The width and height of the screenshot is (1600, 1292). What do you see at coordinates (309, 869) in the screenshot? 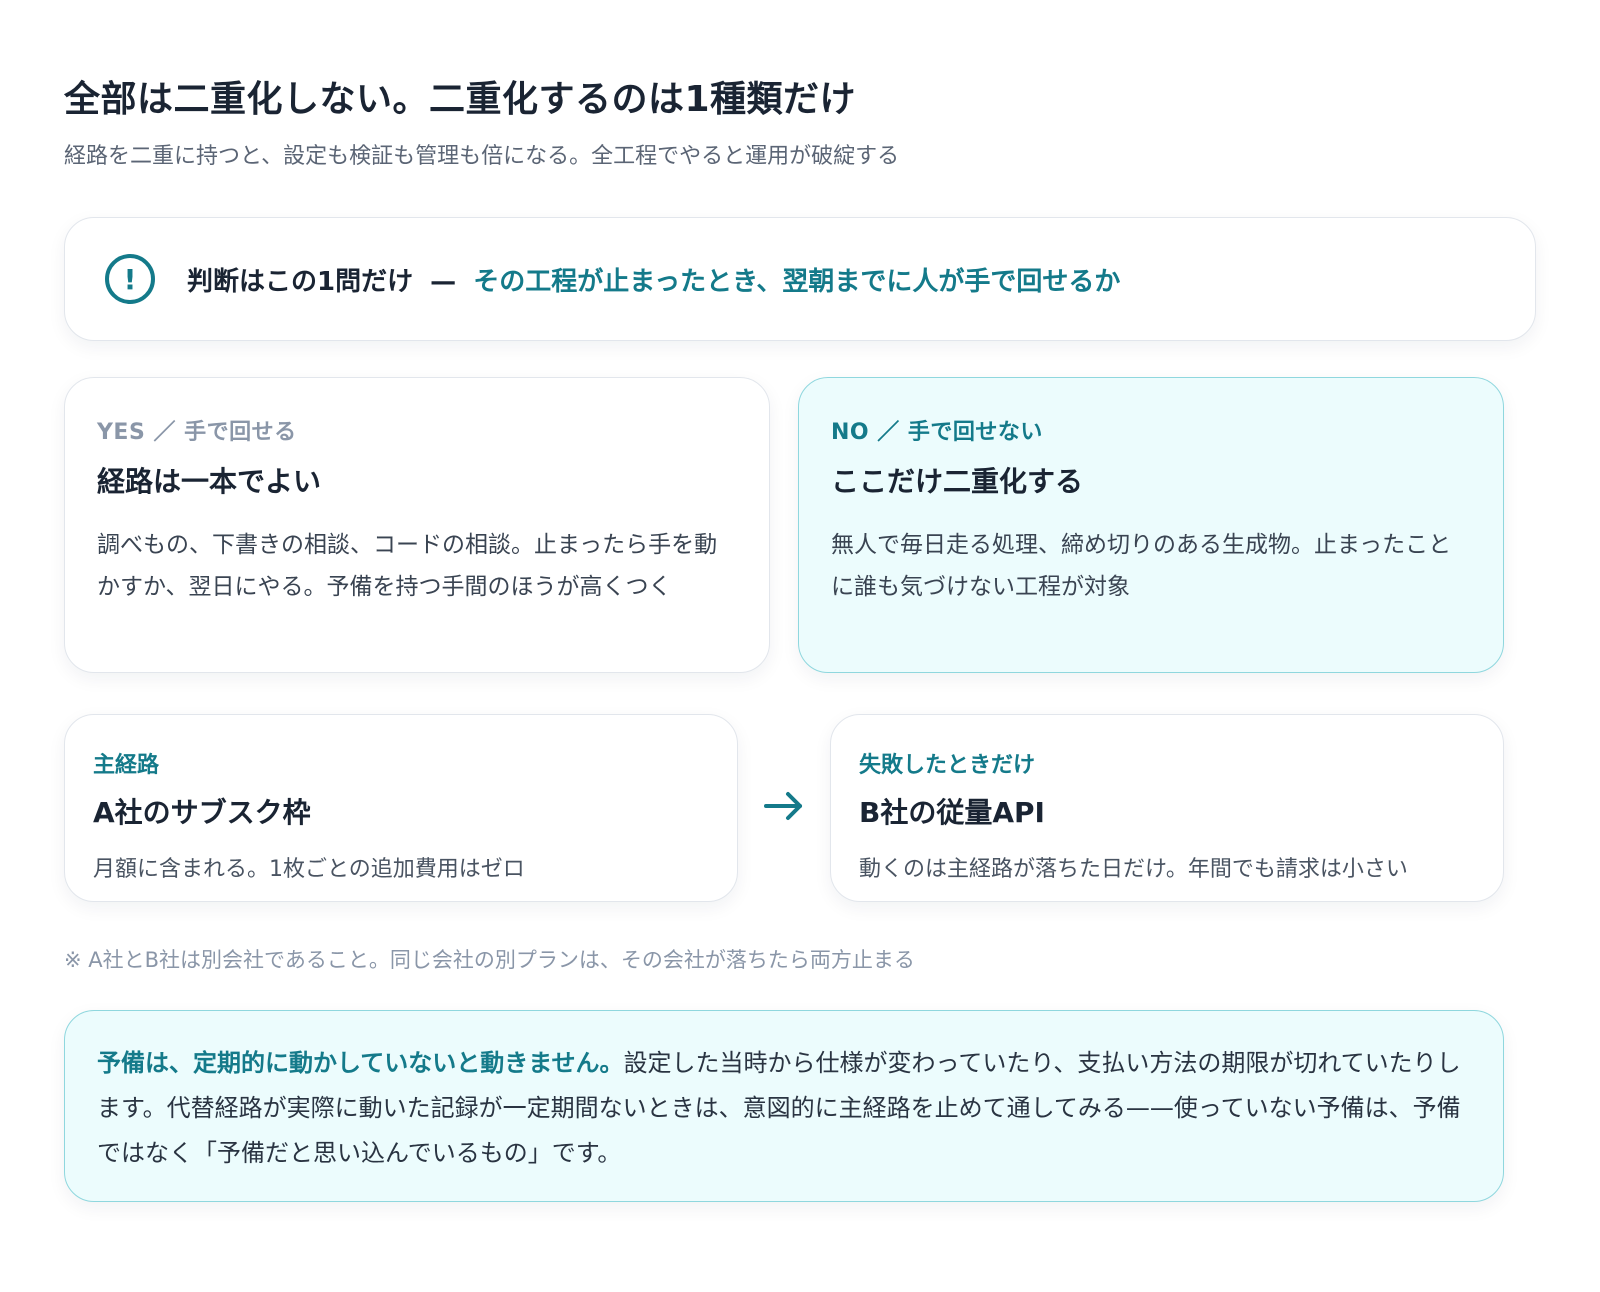
I see `primary-route-desc: 月額に含まれる。1枚ごとの追加費用はゼロ` at bounding box center [309, 869].